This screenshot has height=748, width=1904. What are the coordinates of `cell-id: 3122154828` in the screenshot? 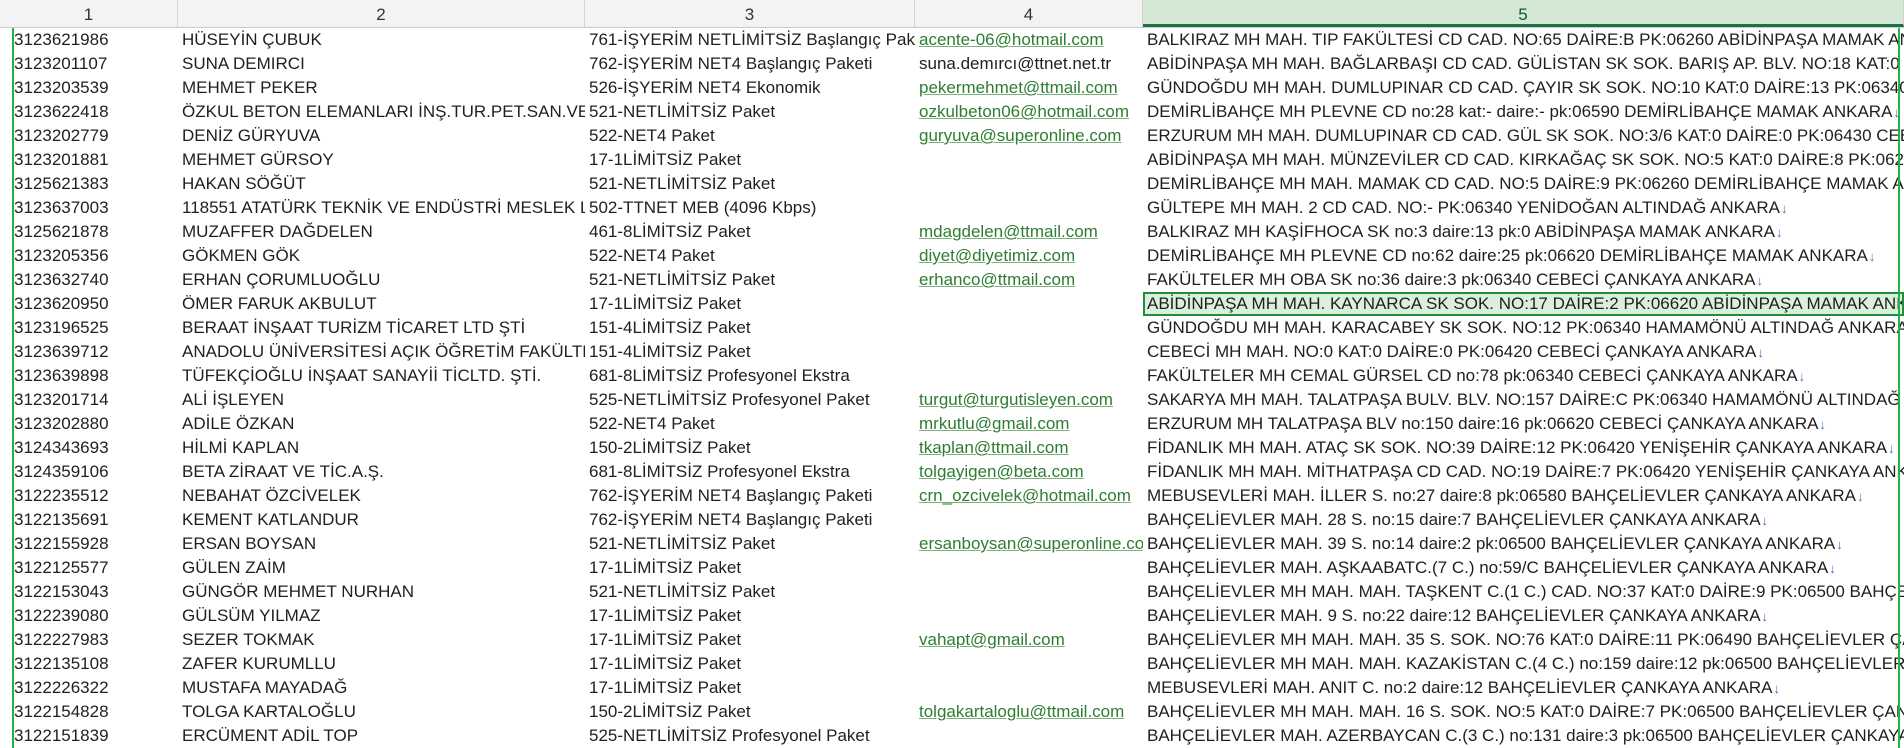 It's located at (89, 712).